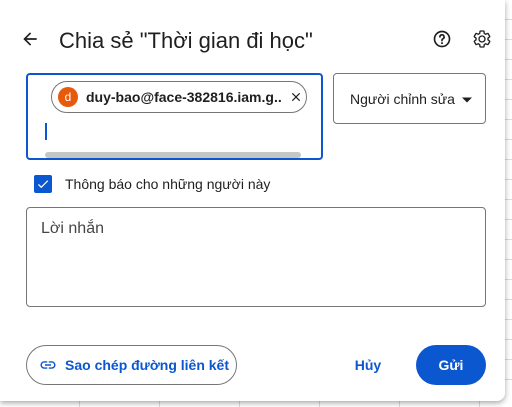 The height and width of the screenshot is (407, 512). Describe the element at coordinates (48, 365) in the screenshot. I see `link-icon` at that location.